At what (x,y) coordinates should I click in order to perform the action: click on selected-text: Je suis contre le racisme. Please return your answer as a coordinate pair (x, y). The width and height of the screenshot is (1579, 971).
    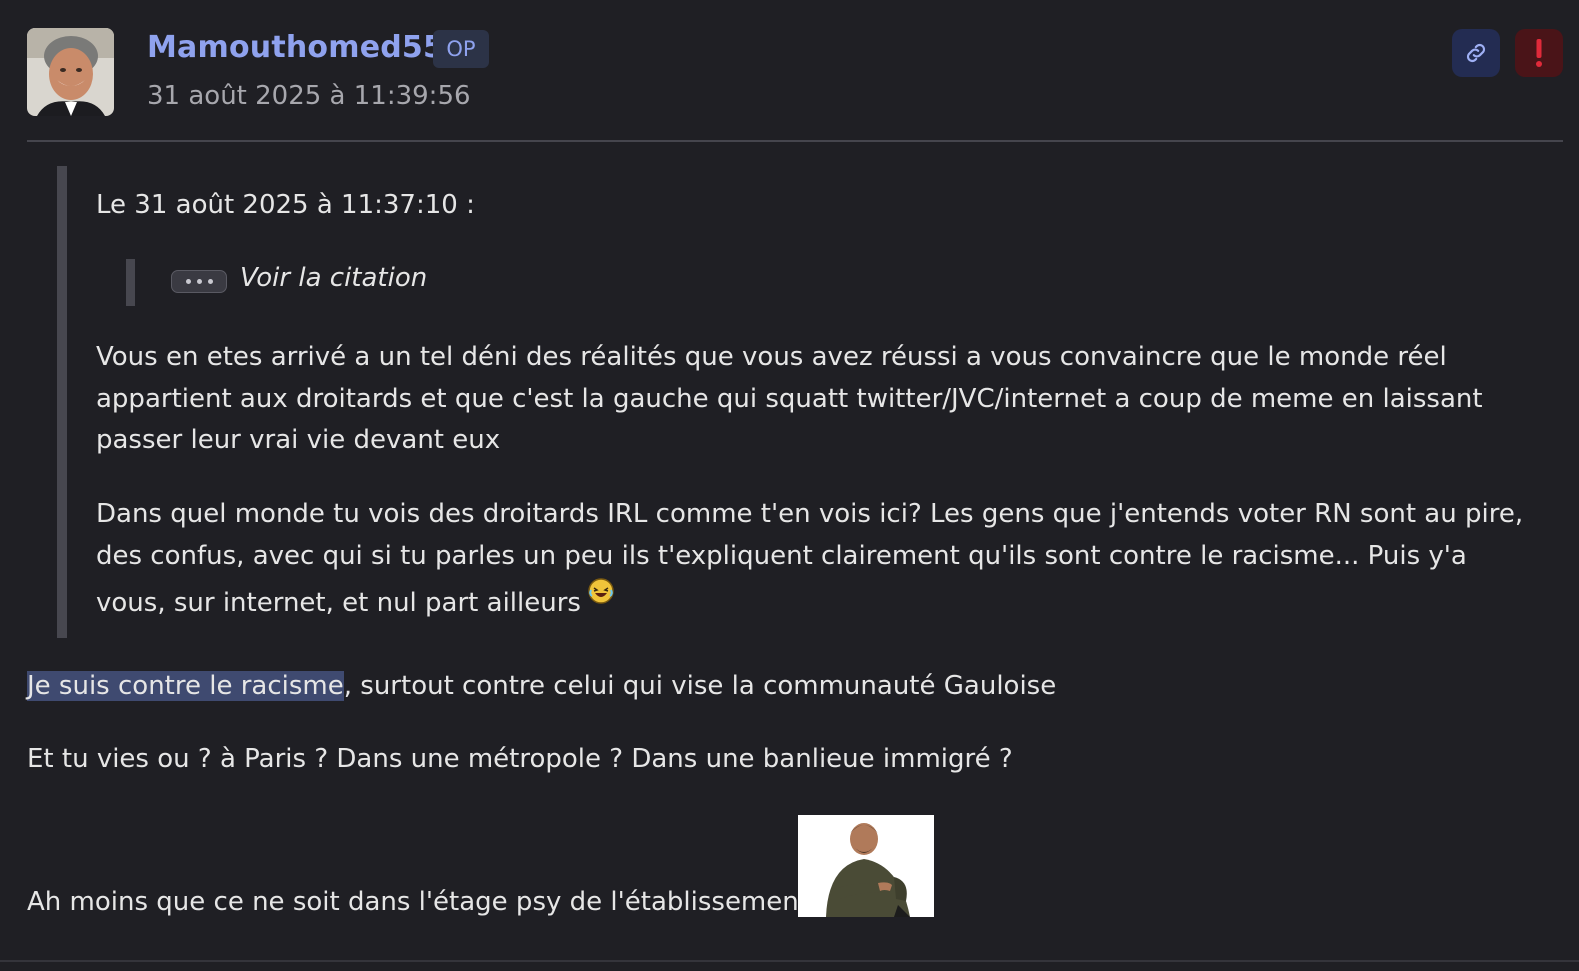
    Looking at the image, I should click on (185, 686).